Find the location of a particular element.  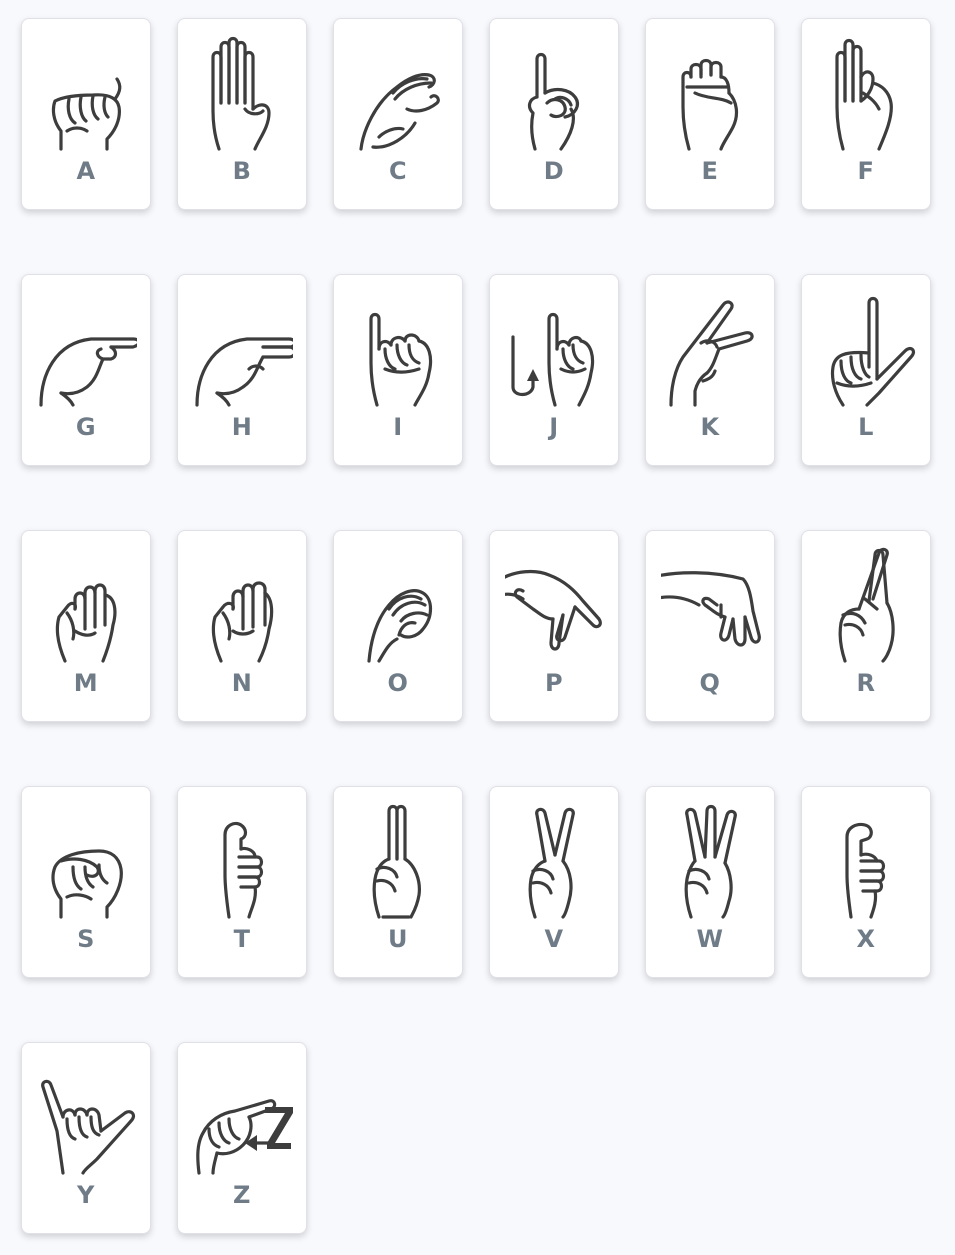

letter-label: V is located at coordinates (554, 939).